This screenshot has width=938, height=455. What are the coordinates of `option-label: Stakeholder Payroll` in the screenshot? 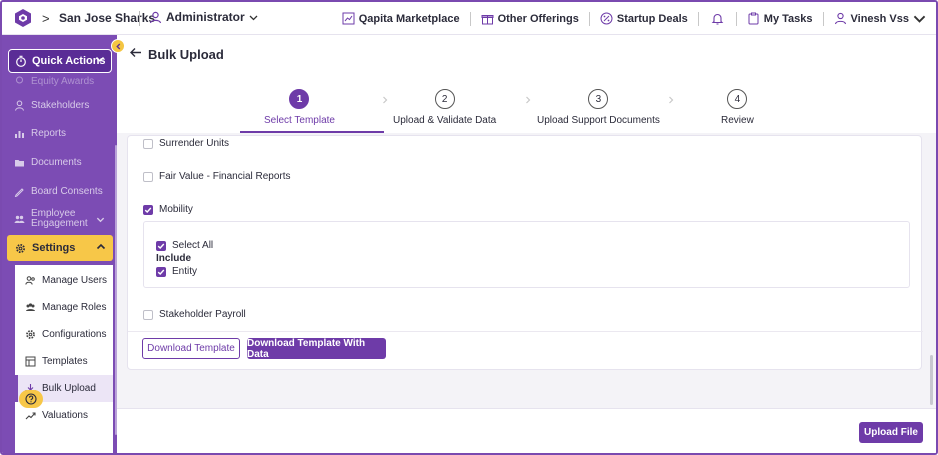 It's located at (202, 314).